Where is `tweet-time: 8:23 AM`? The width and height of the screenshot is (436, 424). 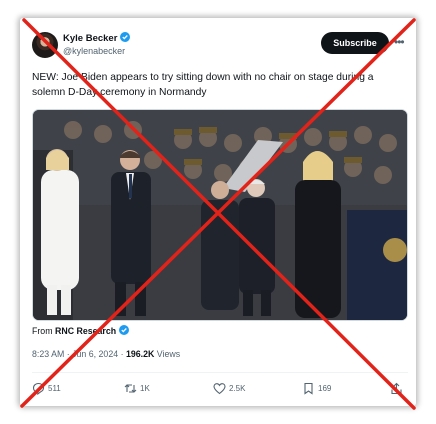 tweet-time: 8:23 AM is located at coordinates (48, 354).